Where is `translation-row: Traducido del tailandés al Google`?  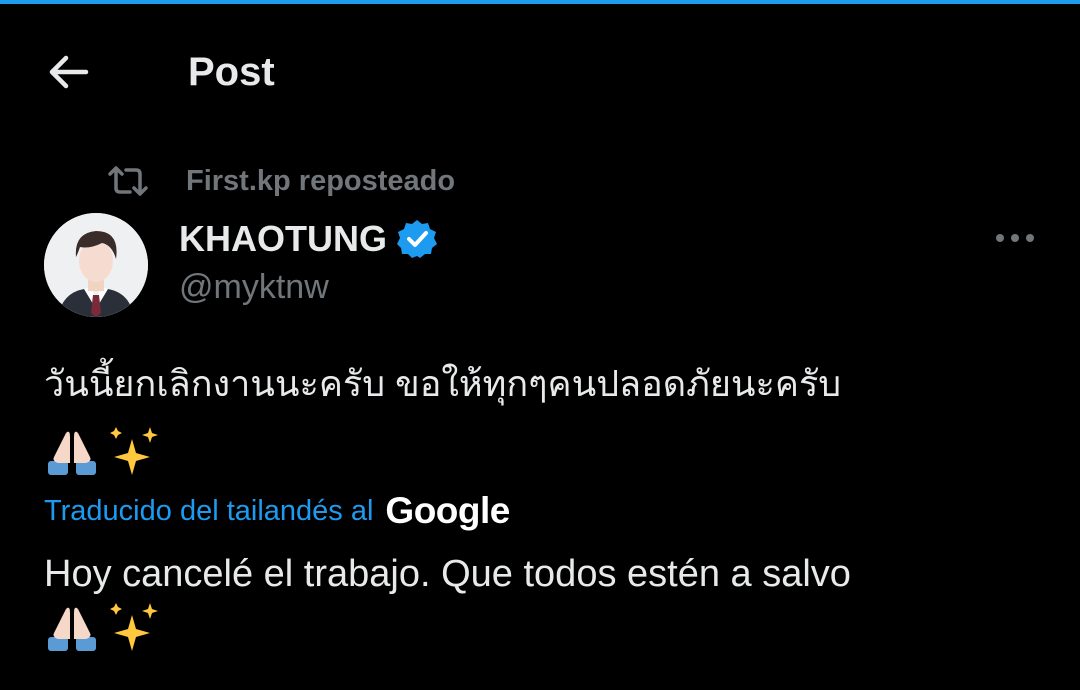 translation-row: Traducido del tailandés al Google is located at coordinates (277, 511).